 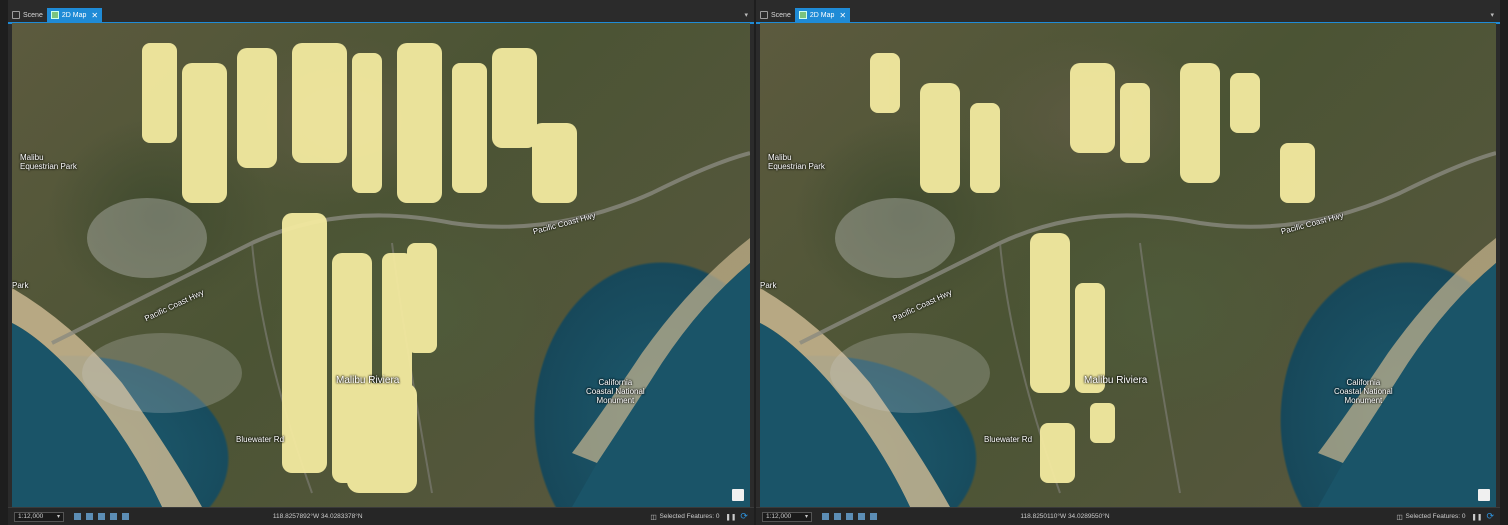 What do you see at coordinates (1160, 368) in the screenshot?
I see `road` at bounding box center [1160, 368].